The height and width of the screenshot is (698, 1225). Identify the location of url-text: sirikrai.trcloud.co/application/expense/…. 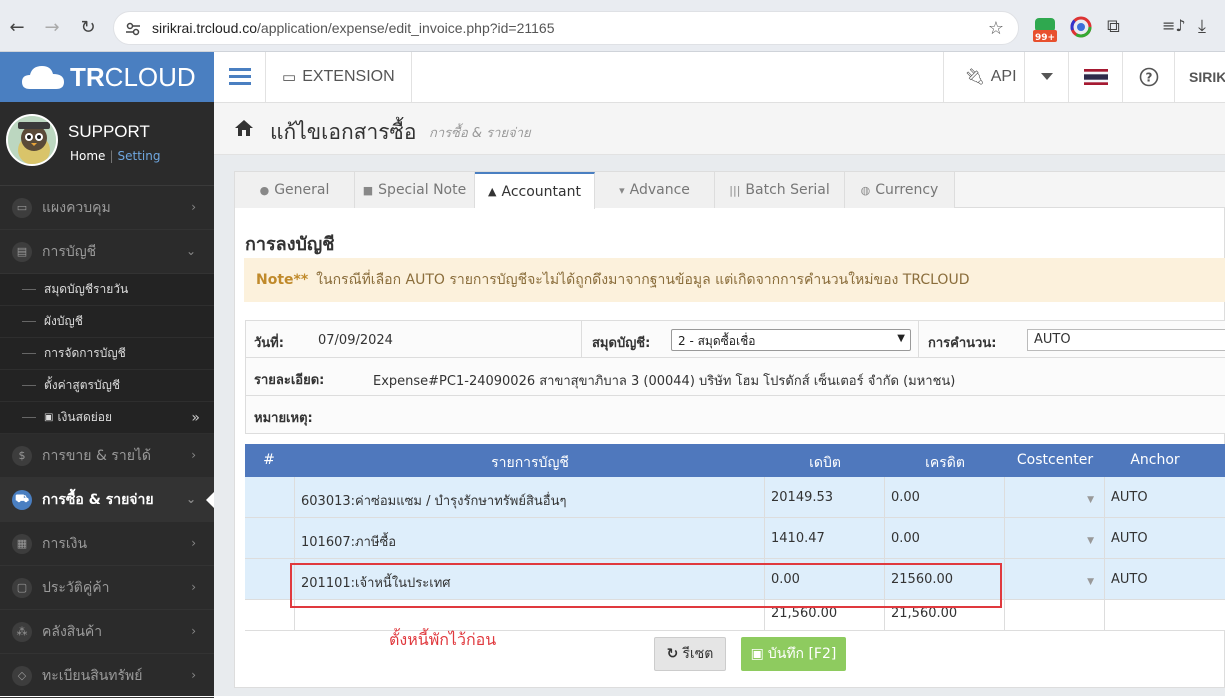
(353, 28).